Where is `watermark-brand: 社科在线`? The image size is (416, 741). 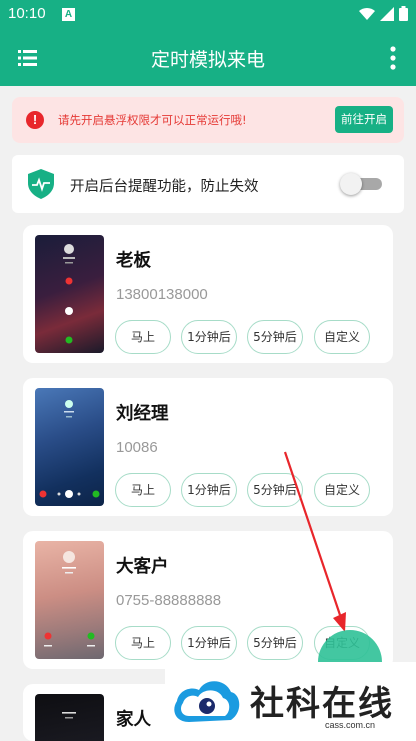
watermark-brand: 社科在线 is located at coordinates (322, 704).